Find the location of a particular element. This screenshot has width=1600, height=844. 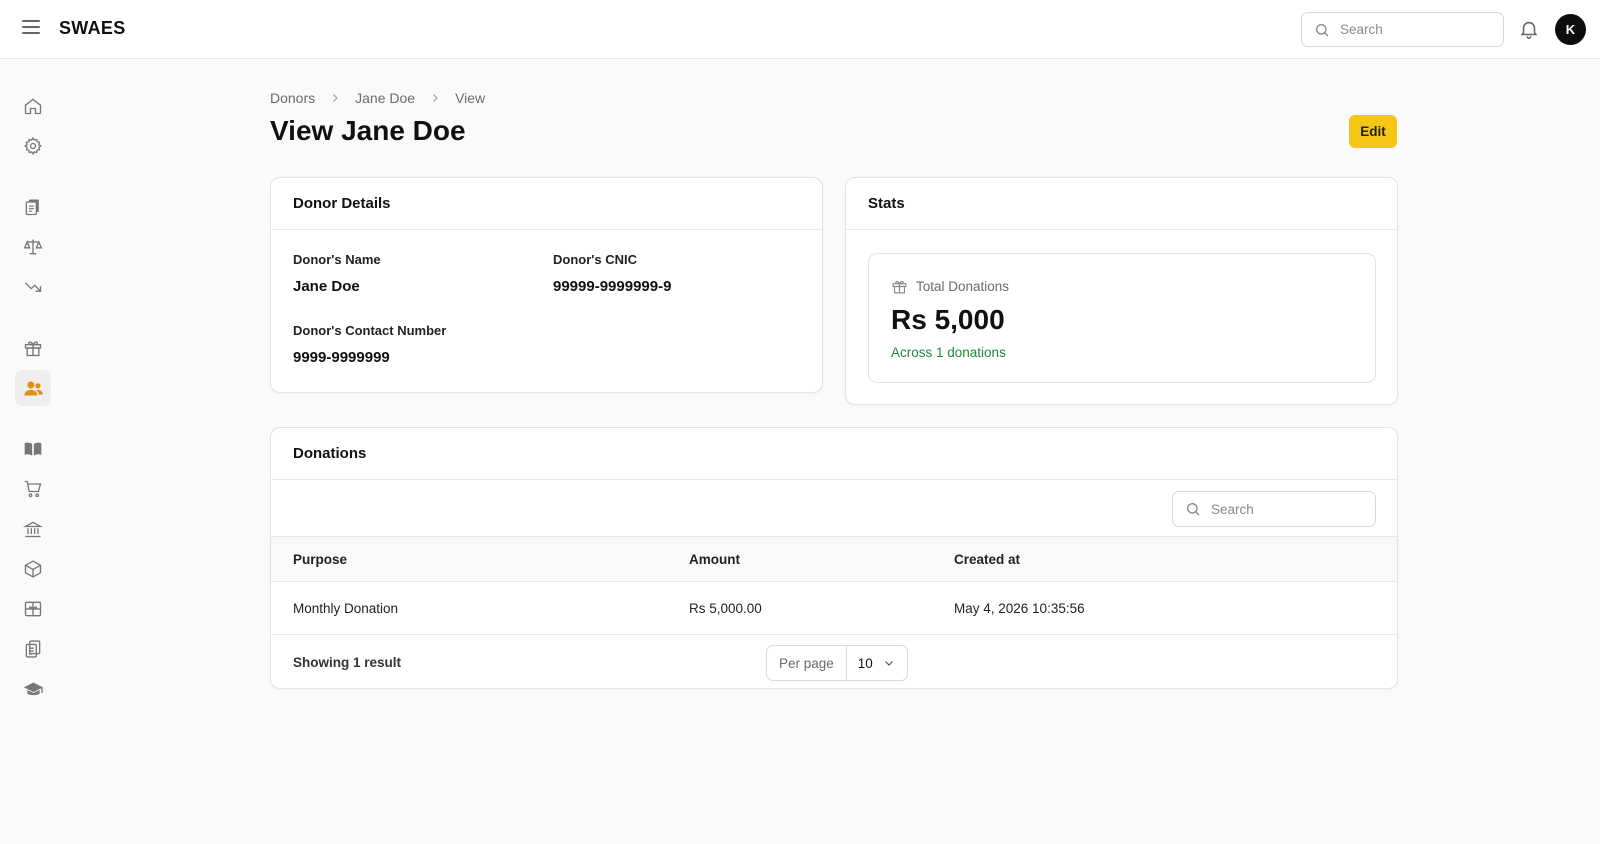

documents-icon is located at coordinates (32, 207).